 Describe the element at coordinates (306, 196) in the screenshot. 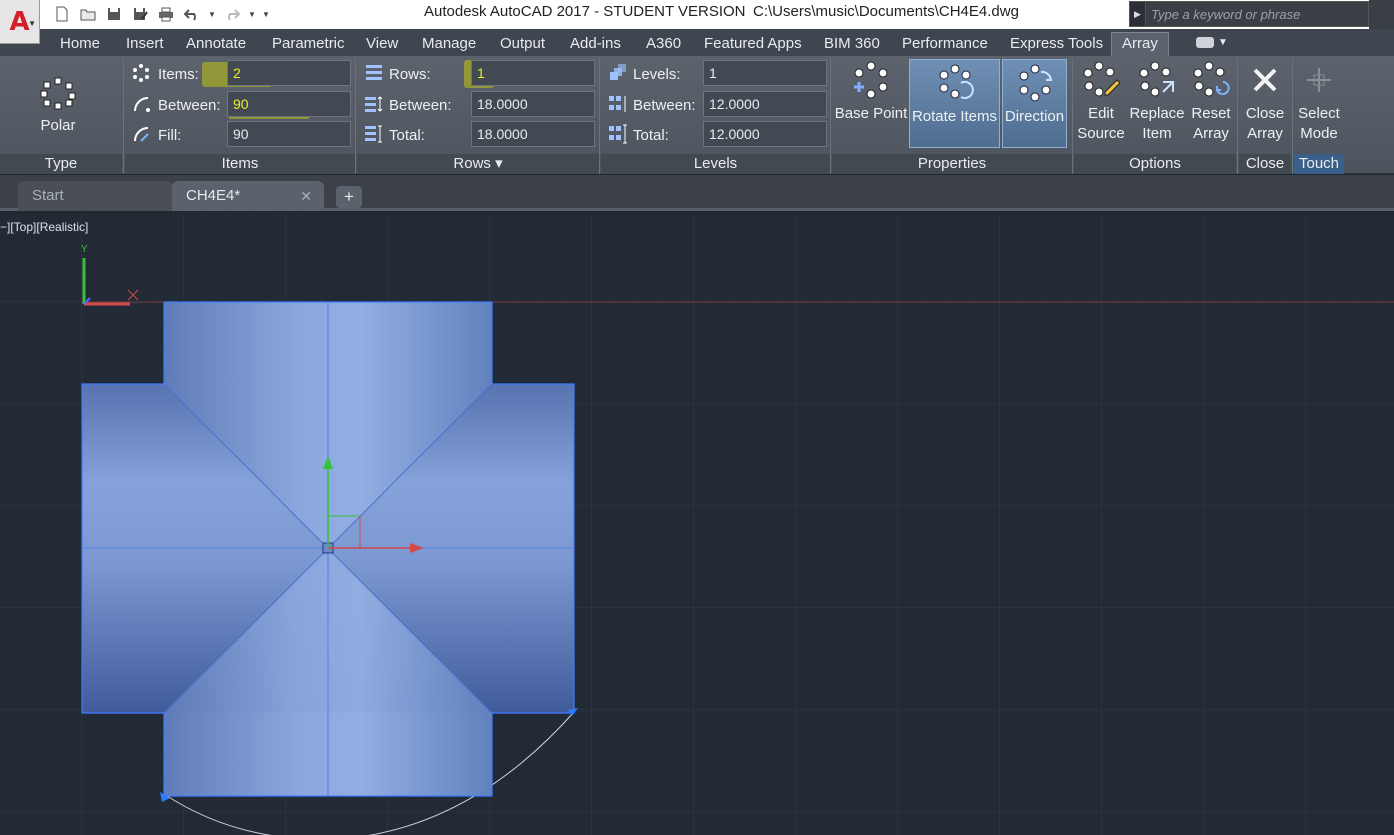

I see `close-tab-icon: ✕` at that location.